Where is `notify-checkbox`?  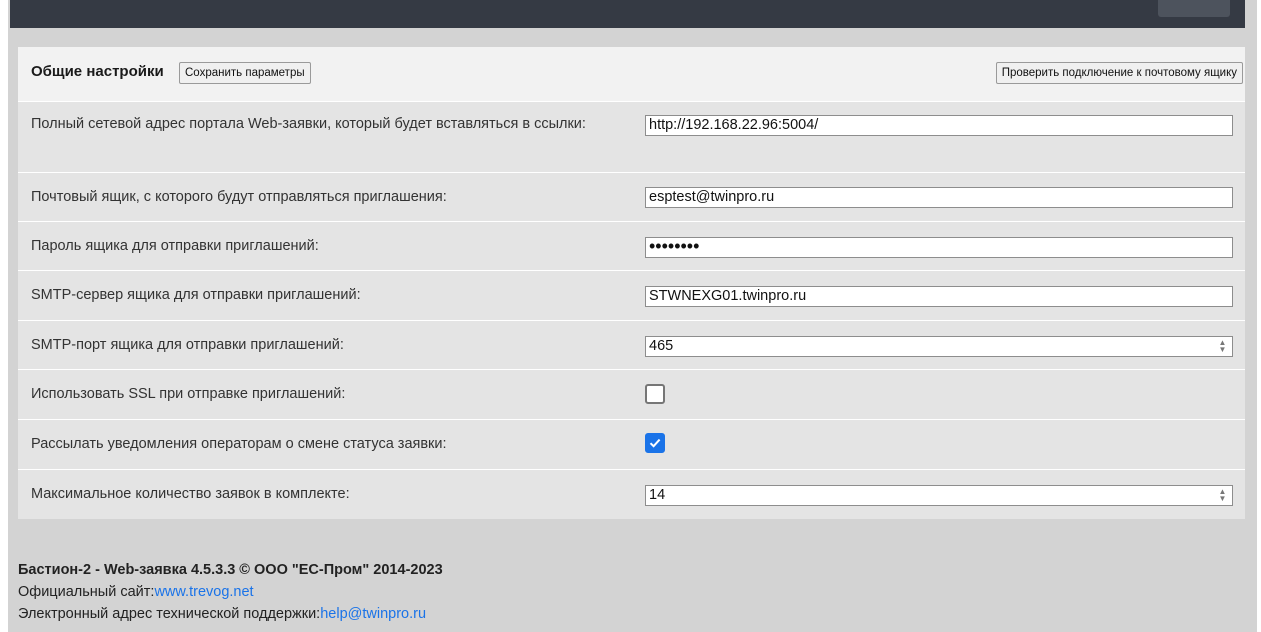 notify-checkbox is located at coordinates (655, 443).